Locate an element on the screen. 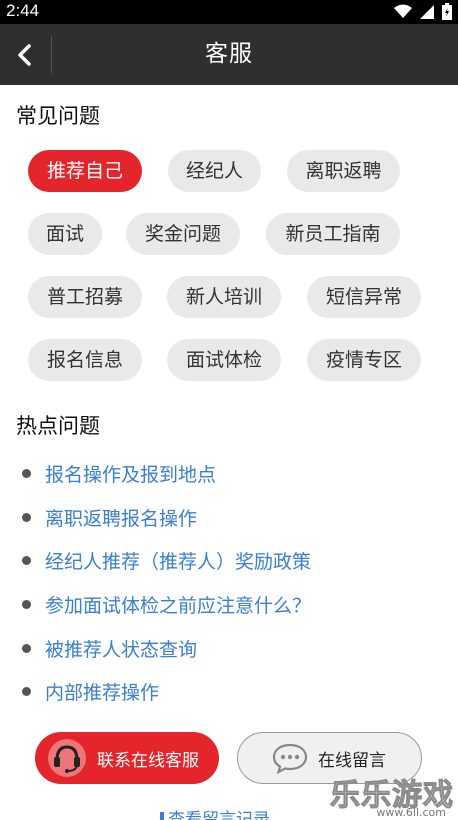 Image resolution: width=458 pixels, height=820 pixels. chevron-left-icon is located at coordinates (24, 54).